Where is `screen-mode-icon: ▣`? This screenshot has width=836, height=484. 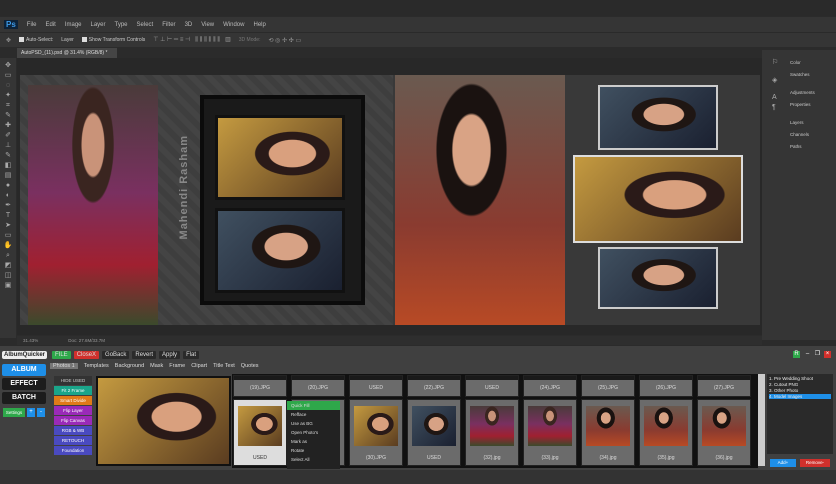
screen-mode-icon: ▣ is located at coordinates (8, 286).